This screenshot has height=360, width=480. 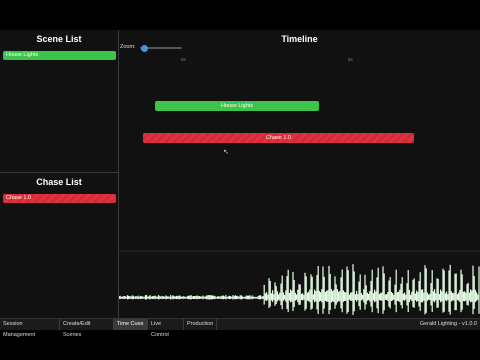 I want to click on timeline-cue-chase-1: Chase 1.0, so click(x=278, y=138).